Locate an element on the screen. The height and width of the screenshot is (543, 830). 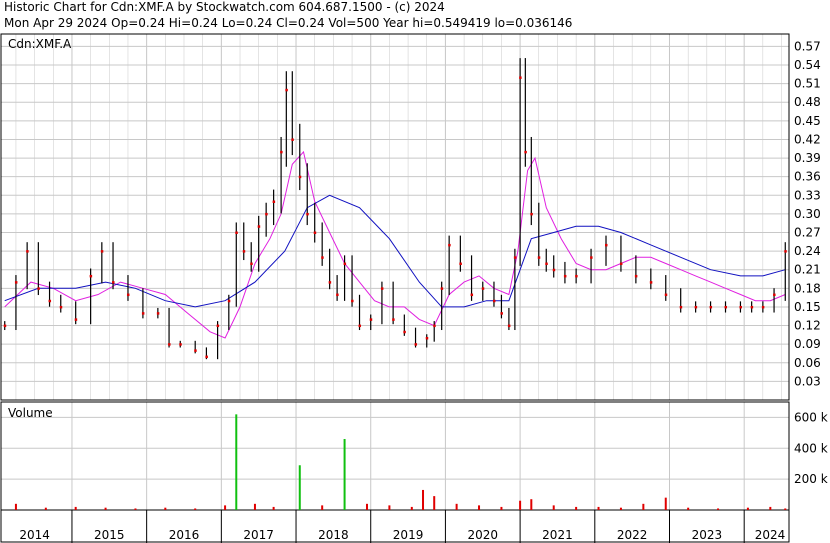
year-tick-label: 2014 is located at coordinates (34, 535).